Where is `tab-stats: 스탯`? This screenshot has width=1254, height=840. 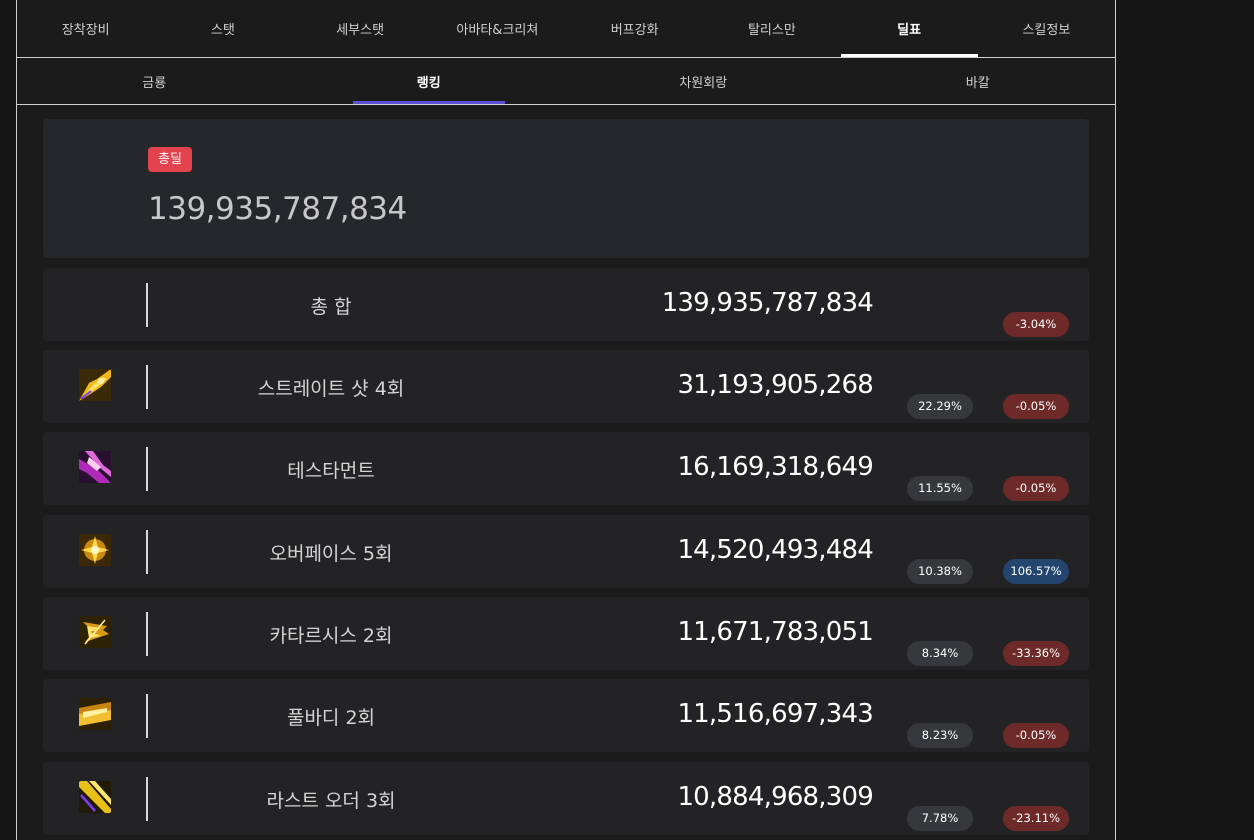 tab-stats: 스탯 is located at coordinates (222, 28).